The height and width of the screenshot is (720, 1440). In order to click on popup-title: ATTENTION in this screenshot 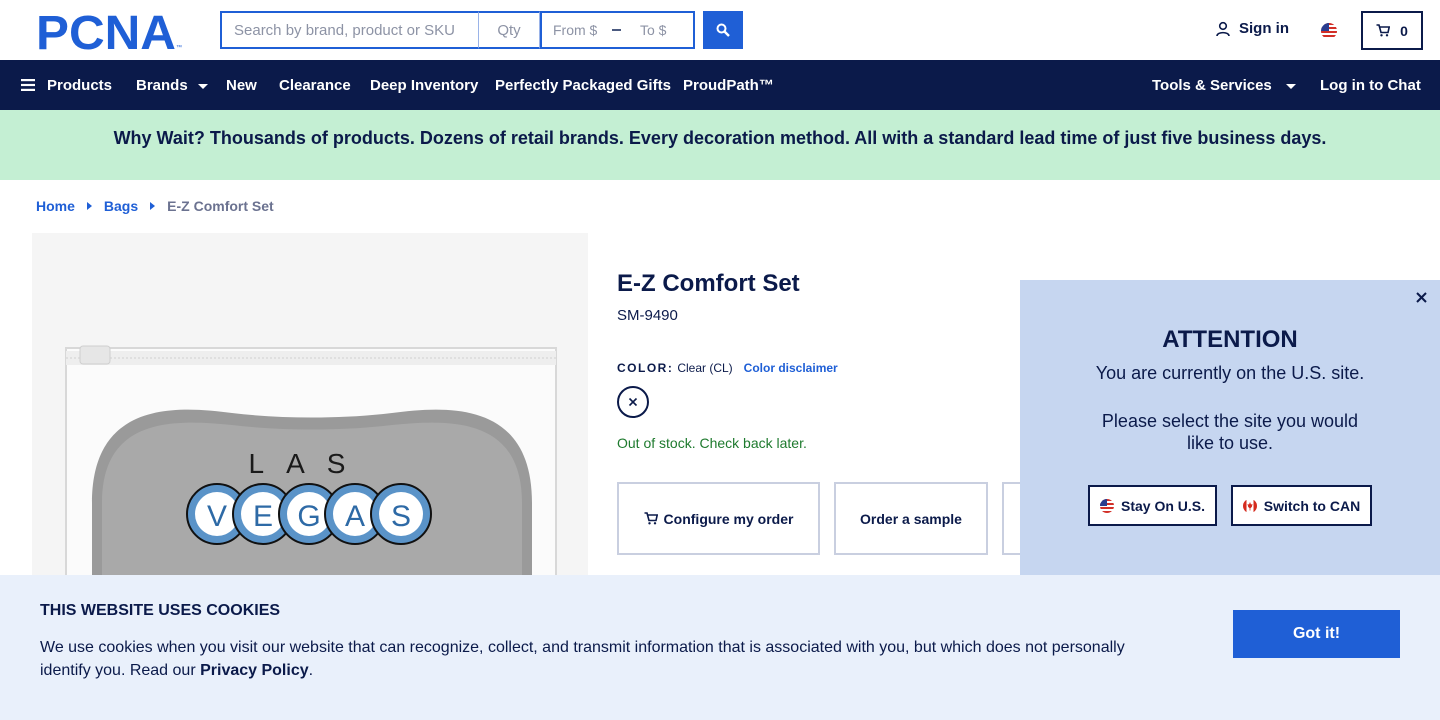, I will do `click(1230, 339)`.